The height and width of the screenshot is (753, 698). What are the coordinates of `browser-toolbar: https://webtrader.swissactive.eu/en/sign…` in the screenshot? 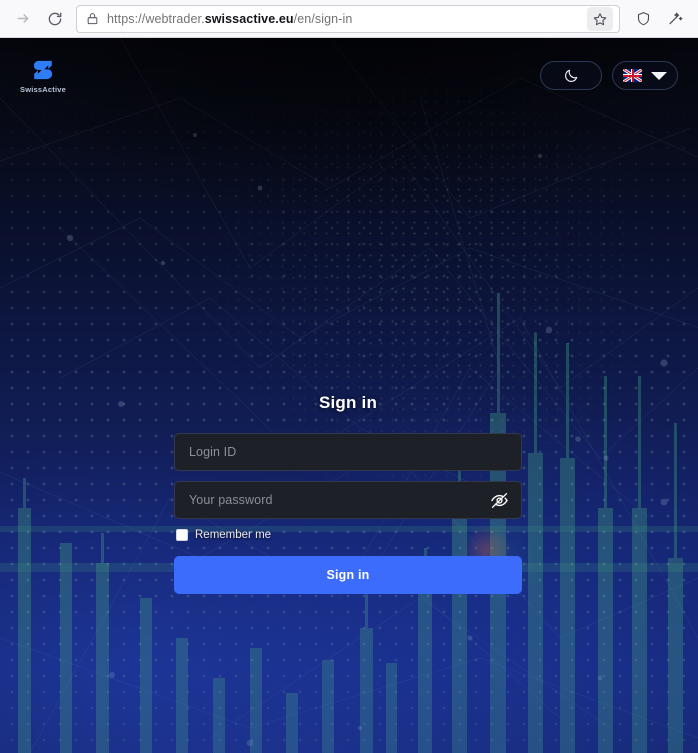 It's located at (349, 19).